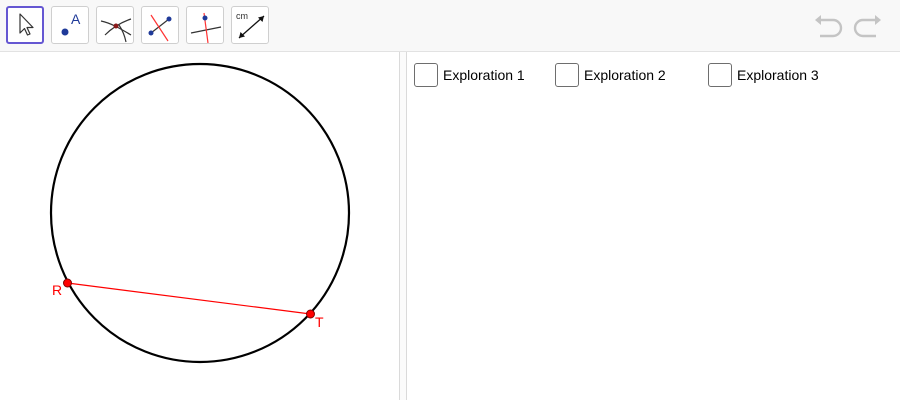  I want to click on move-tool-button, so click(25, 25).